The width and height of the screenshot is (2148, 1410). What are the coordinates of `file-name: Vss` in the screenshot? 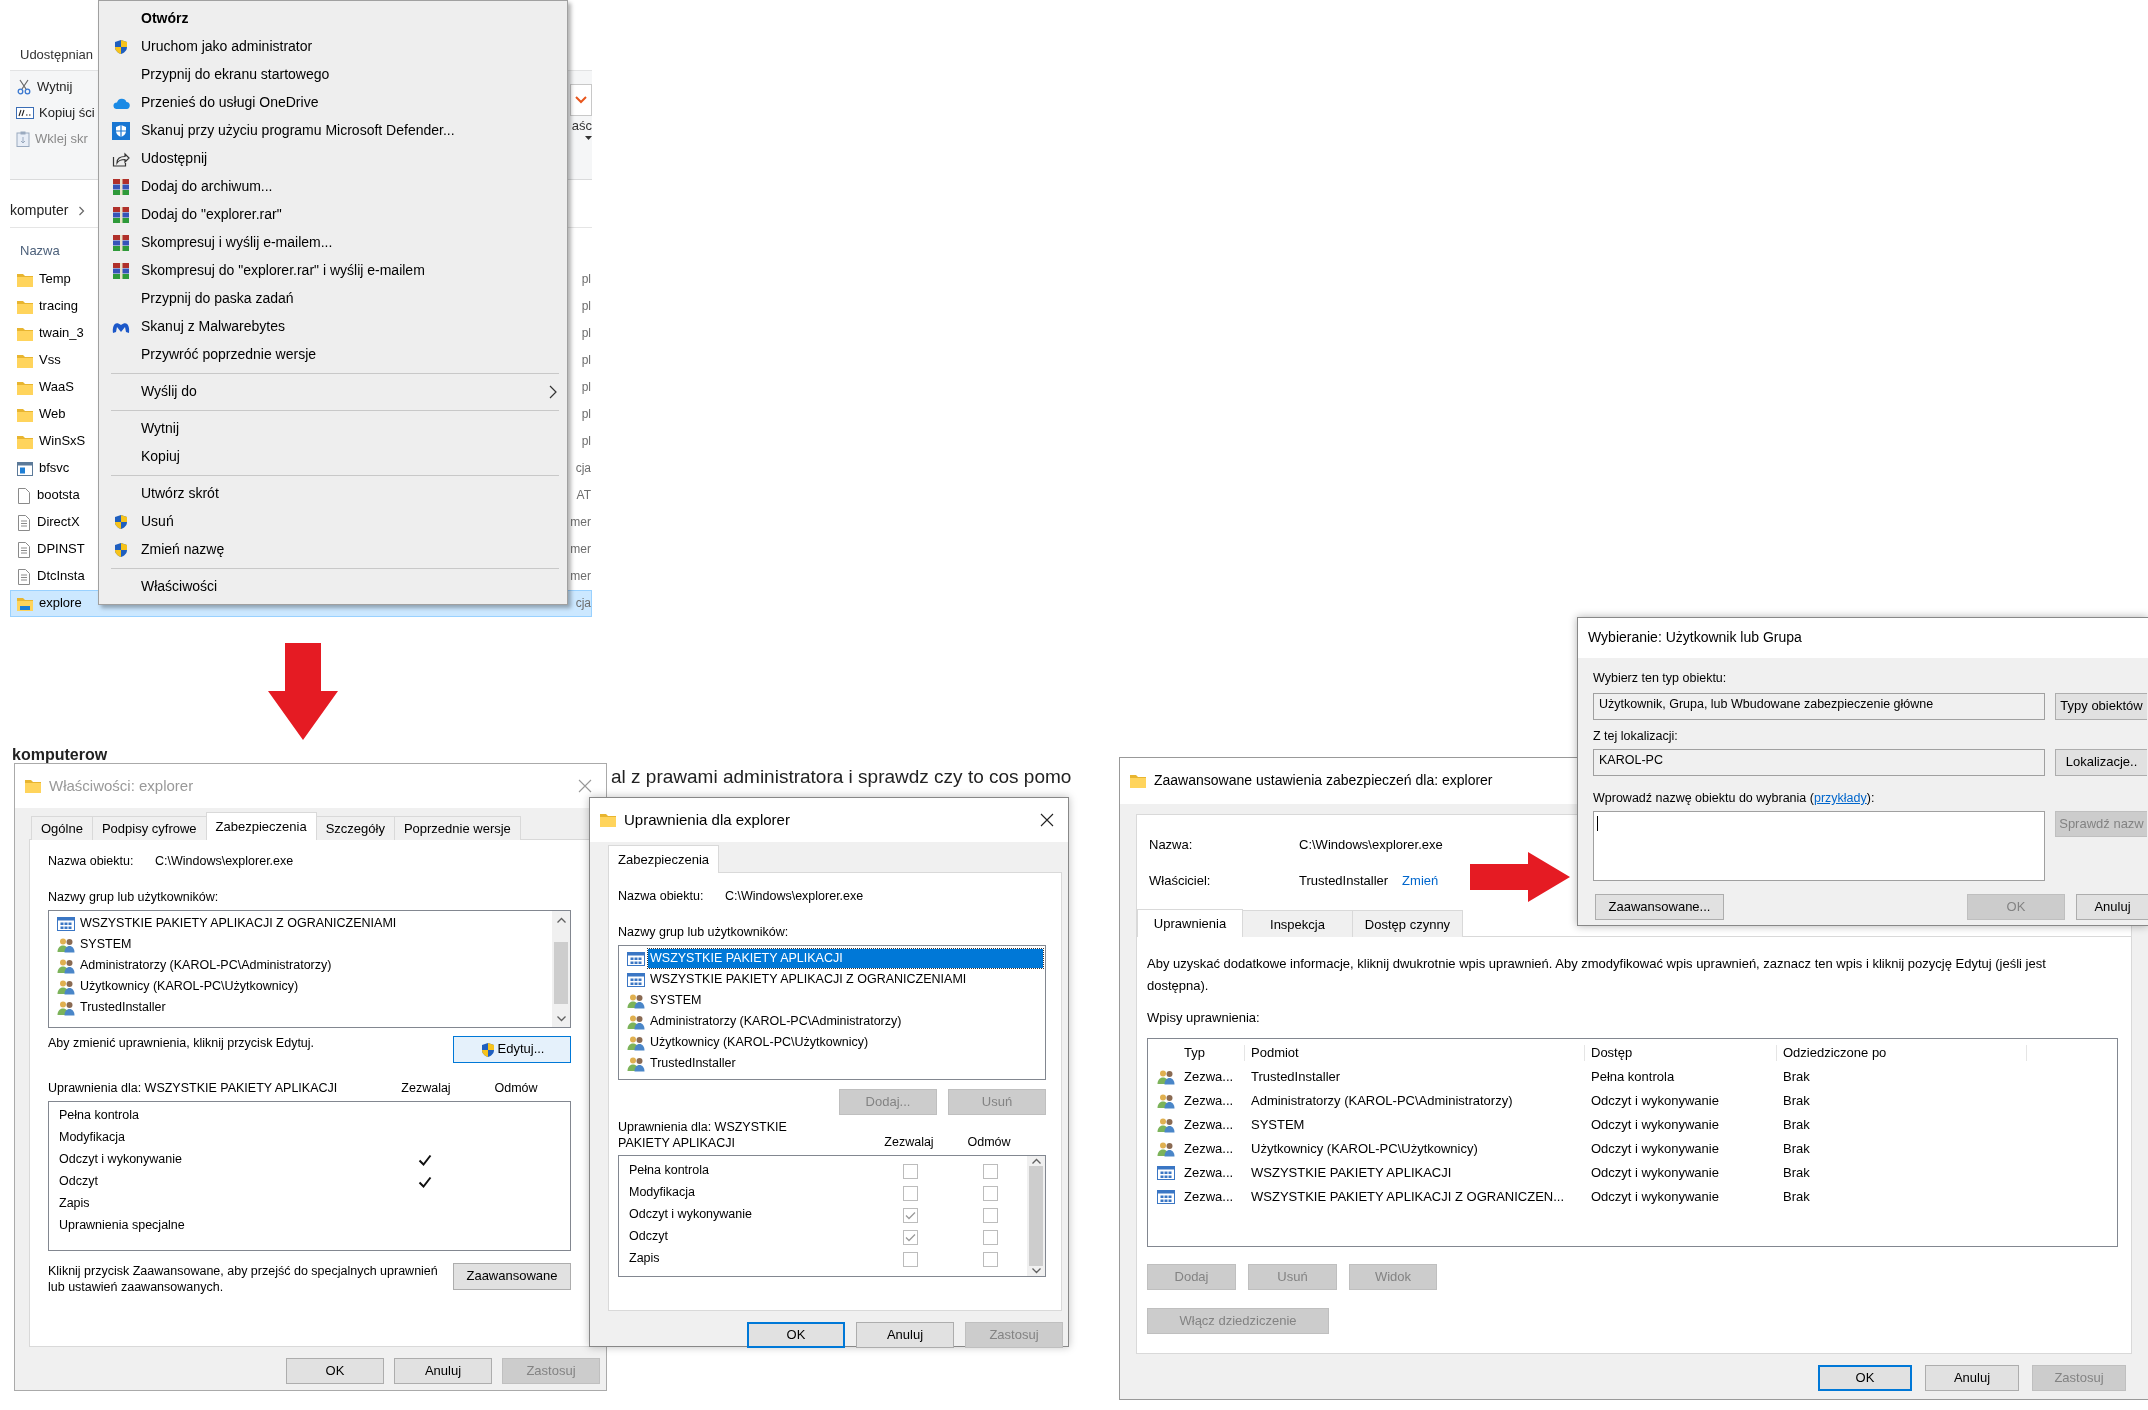 It's located at (50, 360).